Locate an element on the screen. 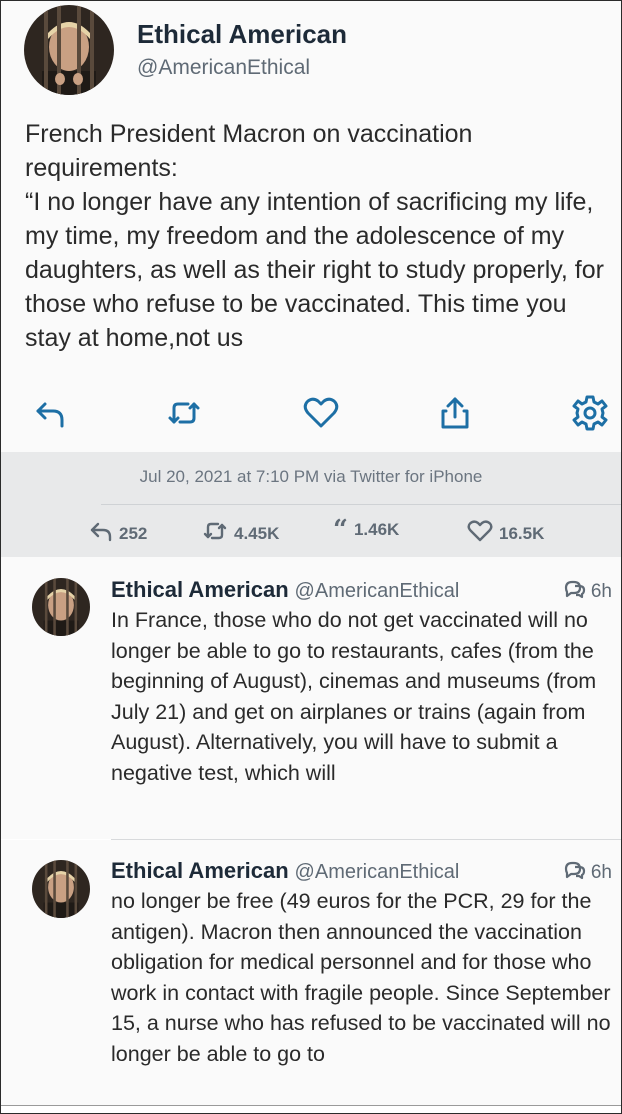 This screenshot has width=622, height=1114. quote-count: “ 1.46K is located at coordinates (366, 530).